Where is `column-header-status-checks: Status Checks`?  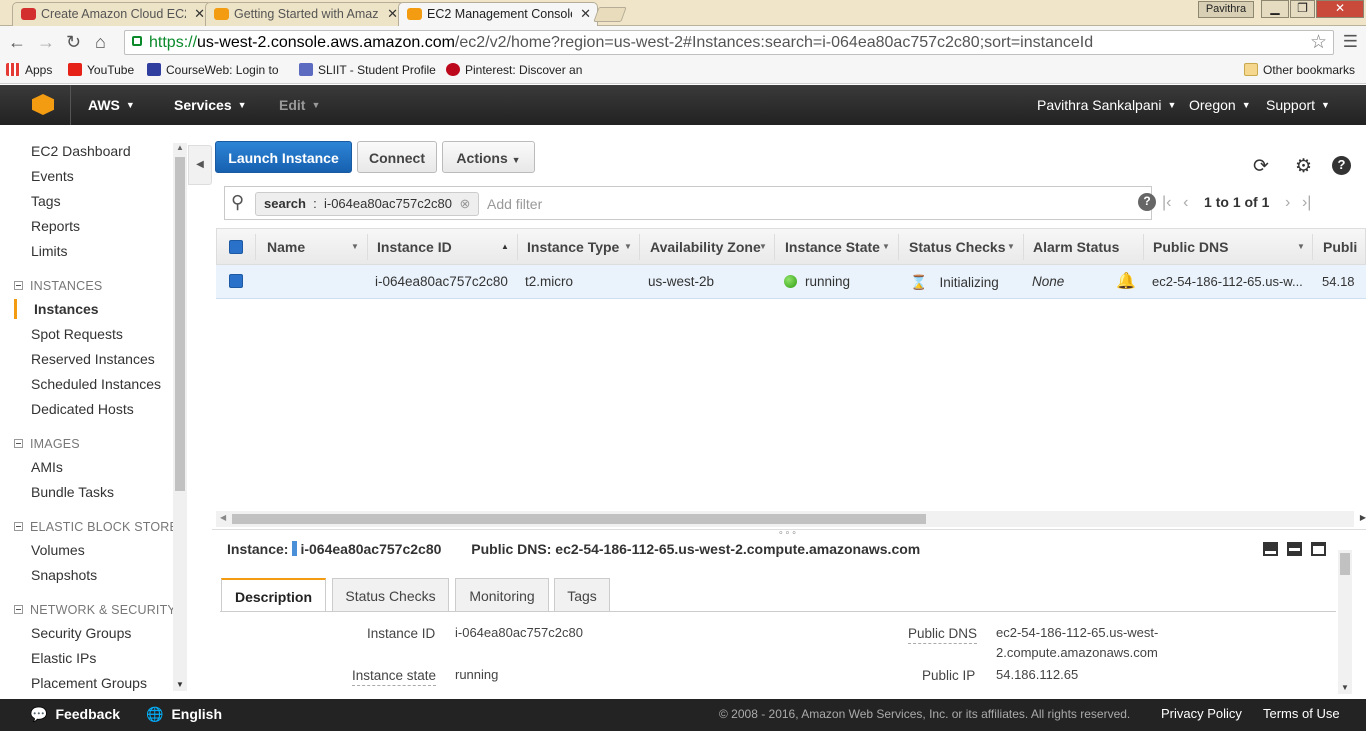 column-header-status-checks: Status Checks is located at coordinates (957, 247).